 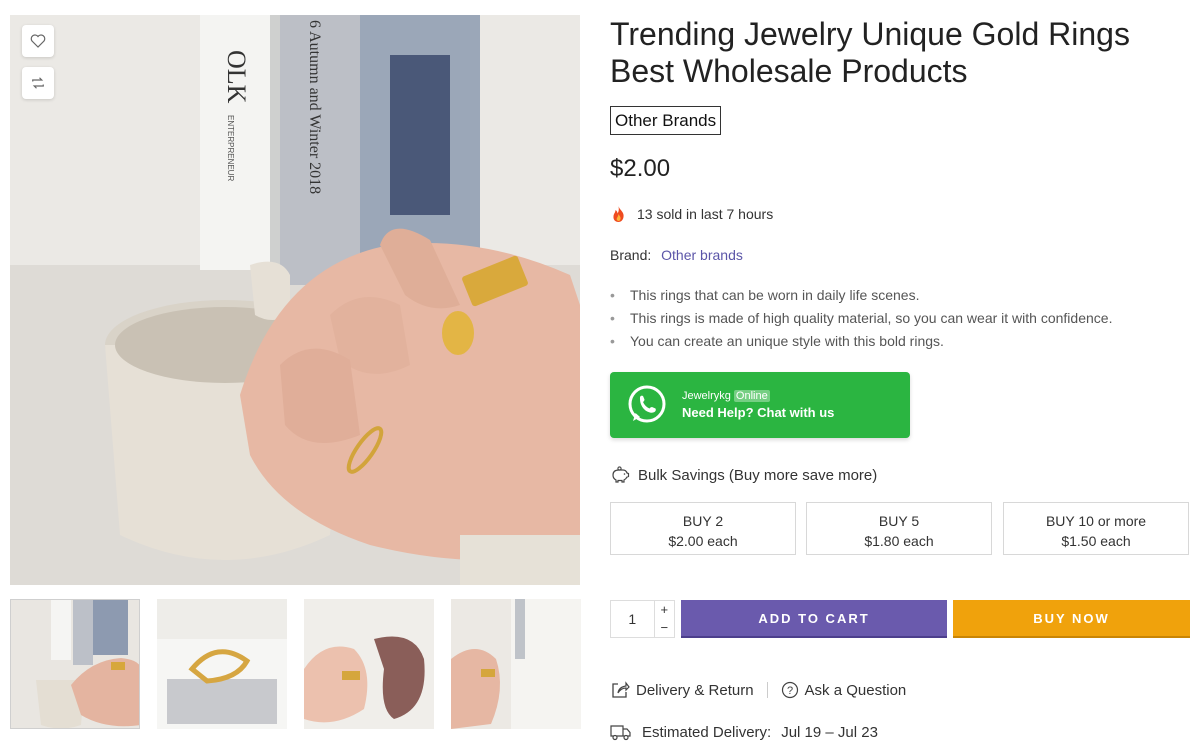 What do you see at coordinates (1071, 619) in the screenshot?
I see `buy-now-button: BUY NOW` at bounding box center [1071, 619].